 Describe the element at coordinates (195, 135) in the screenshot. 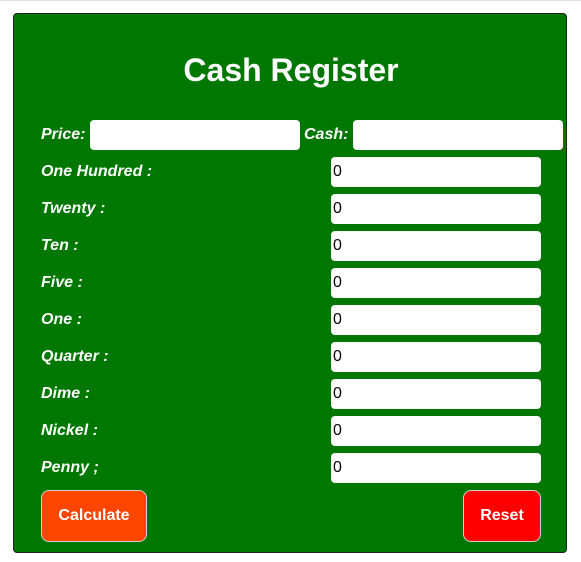

I see `price-input` at that location.